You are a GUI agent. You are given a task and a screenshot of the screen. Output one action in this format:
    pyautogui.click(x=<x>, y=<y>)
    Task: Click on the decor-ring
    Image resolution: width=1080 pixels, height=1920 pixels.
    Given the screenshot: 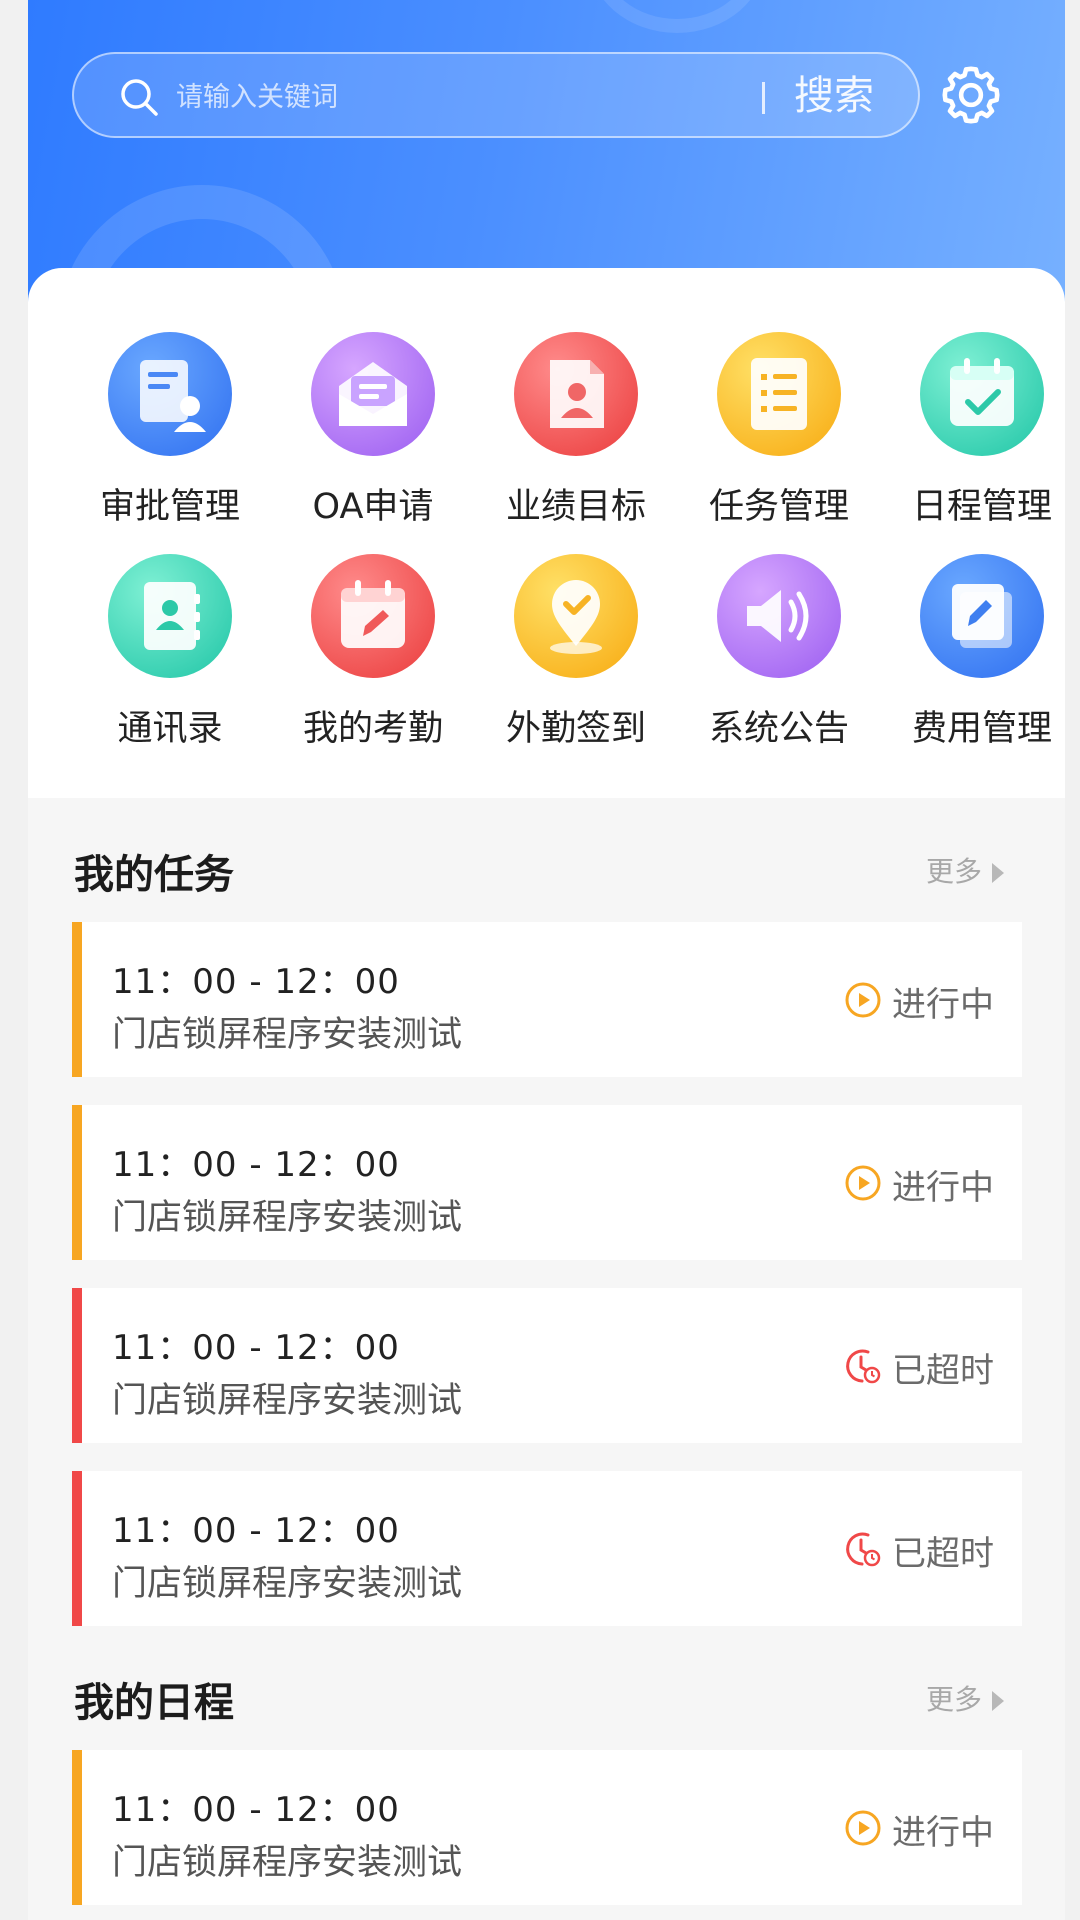 What is the action you would take?
    pyautogui.click(x=677, y=16)
    